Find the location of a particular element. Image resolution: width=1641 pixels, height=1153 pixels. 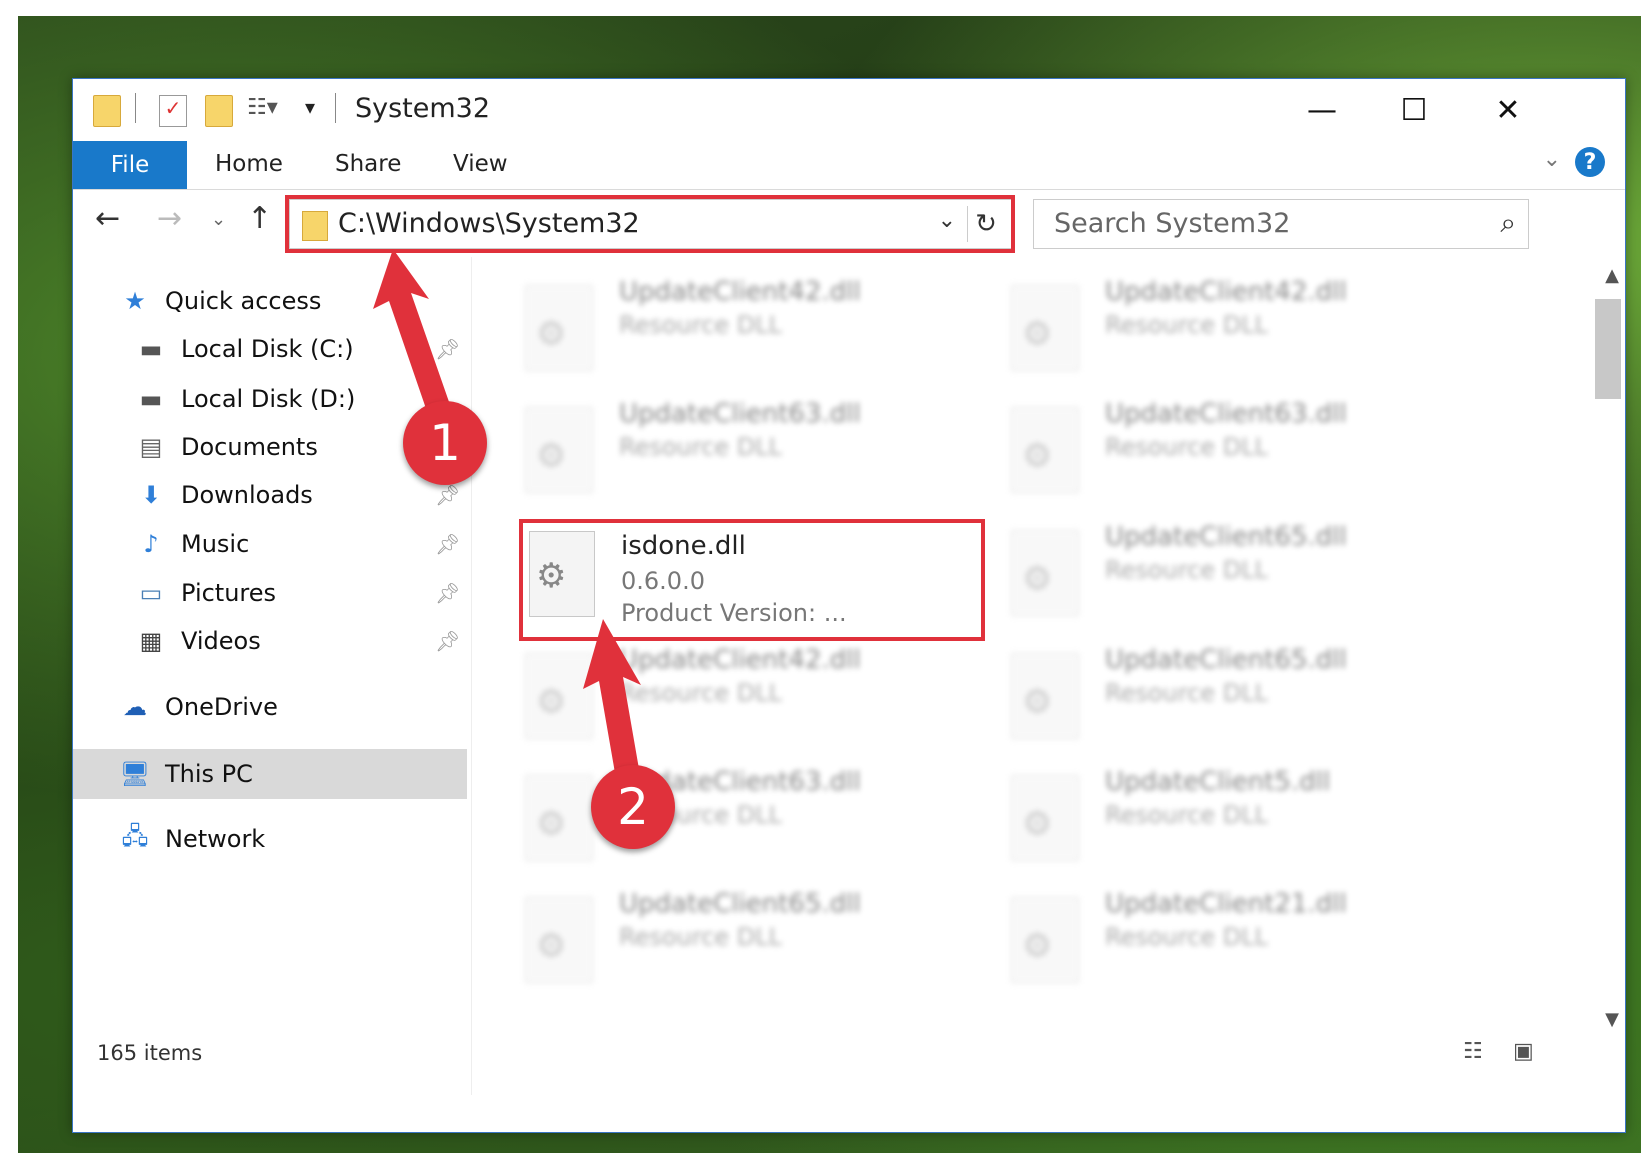

search-box: Search System32 ⌕ is located at coordinates (1281, 224).